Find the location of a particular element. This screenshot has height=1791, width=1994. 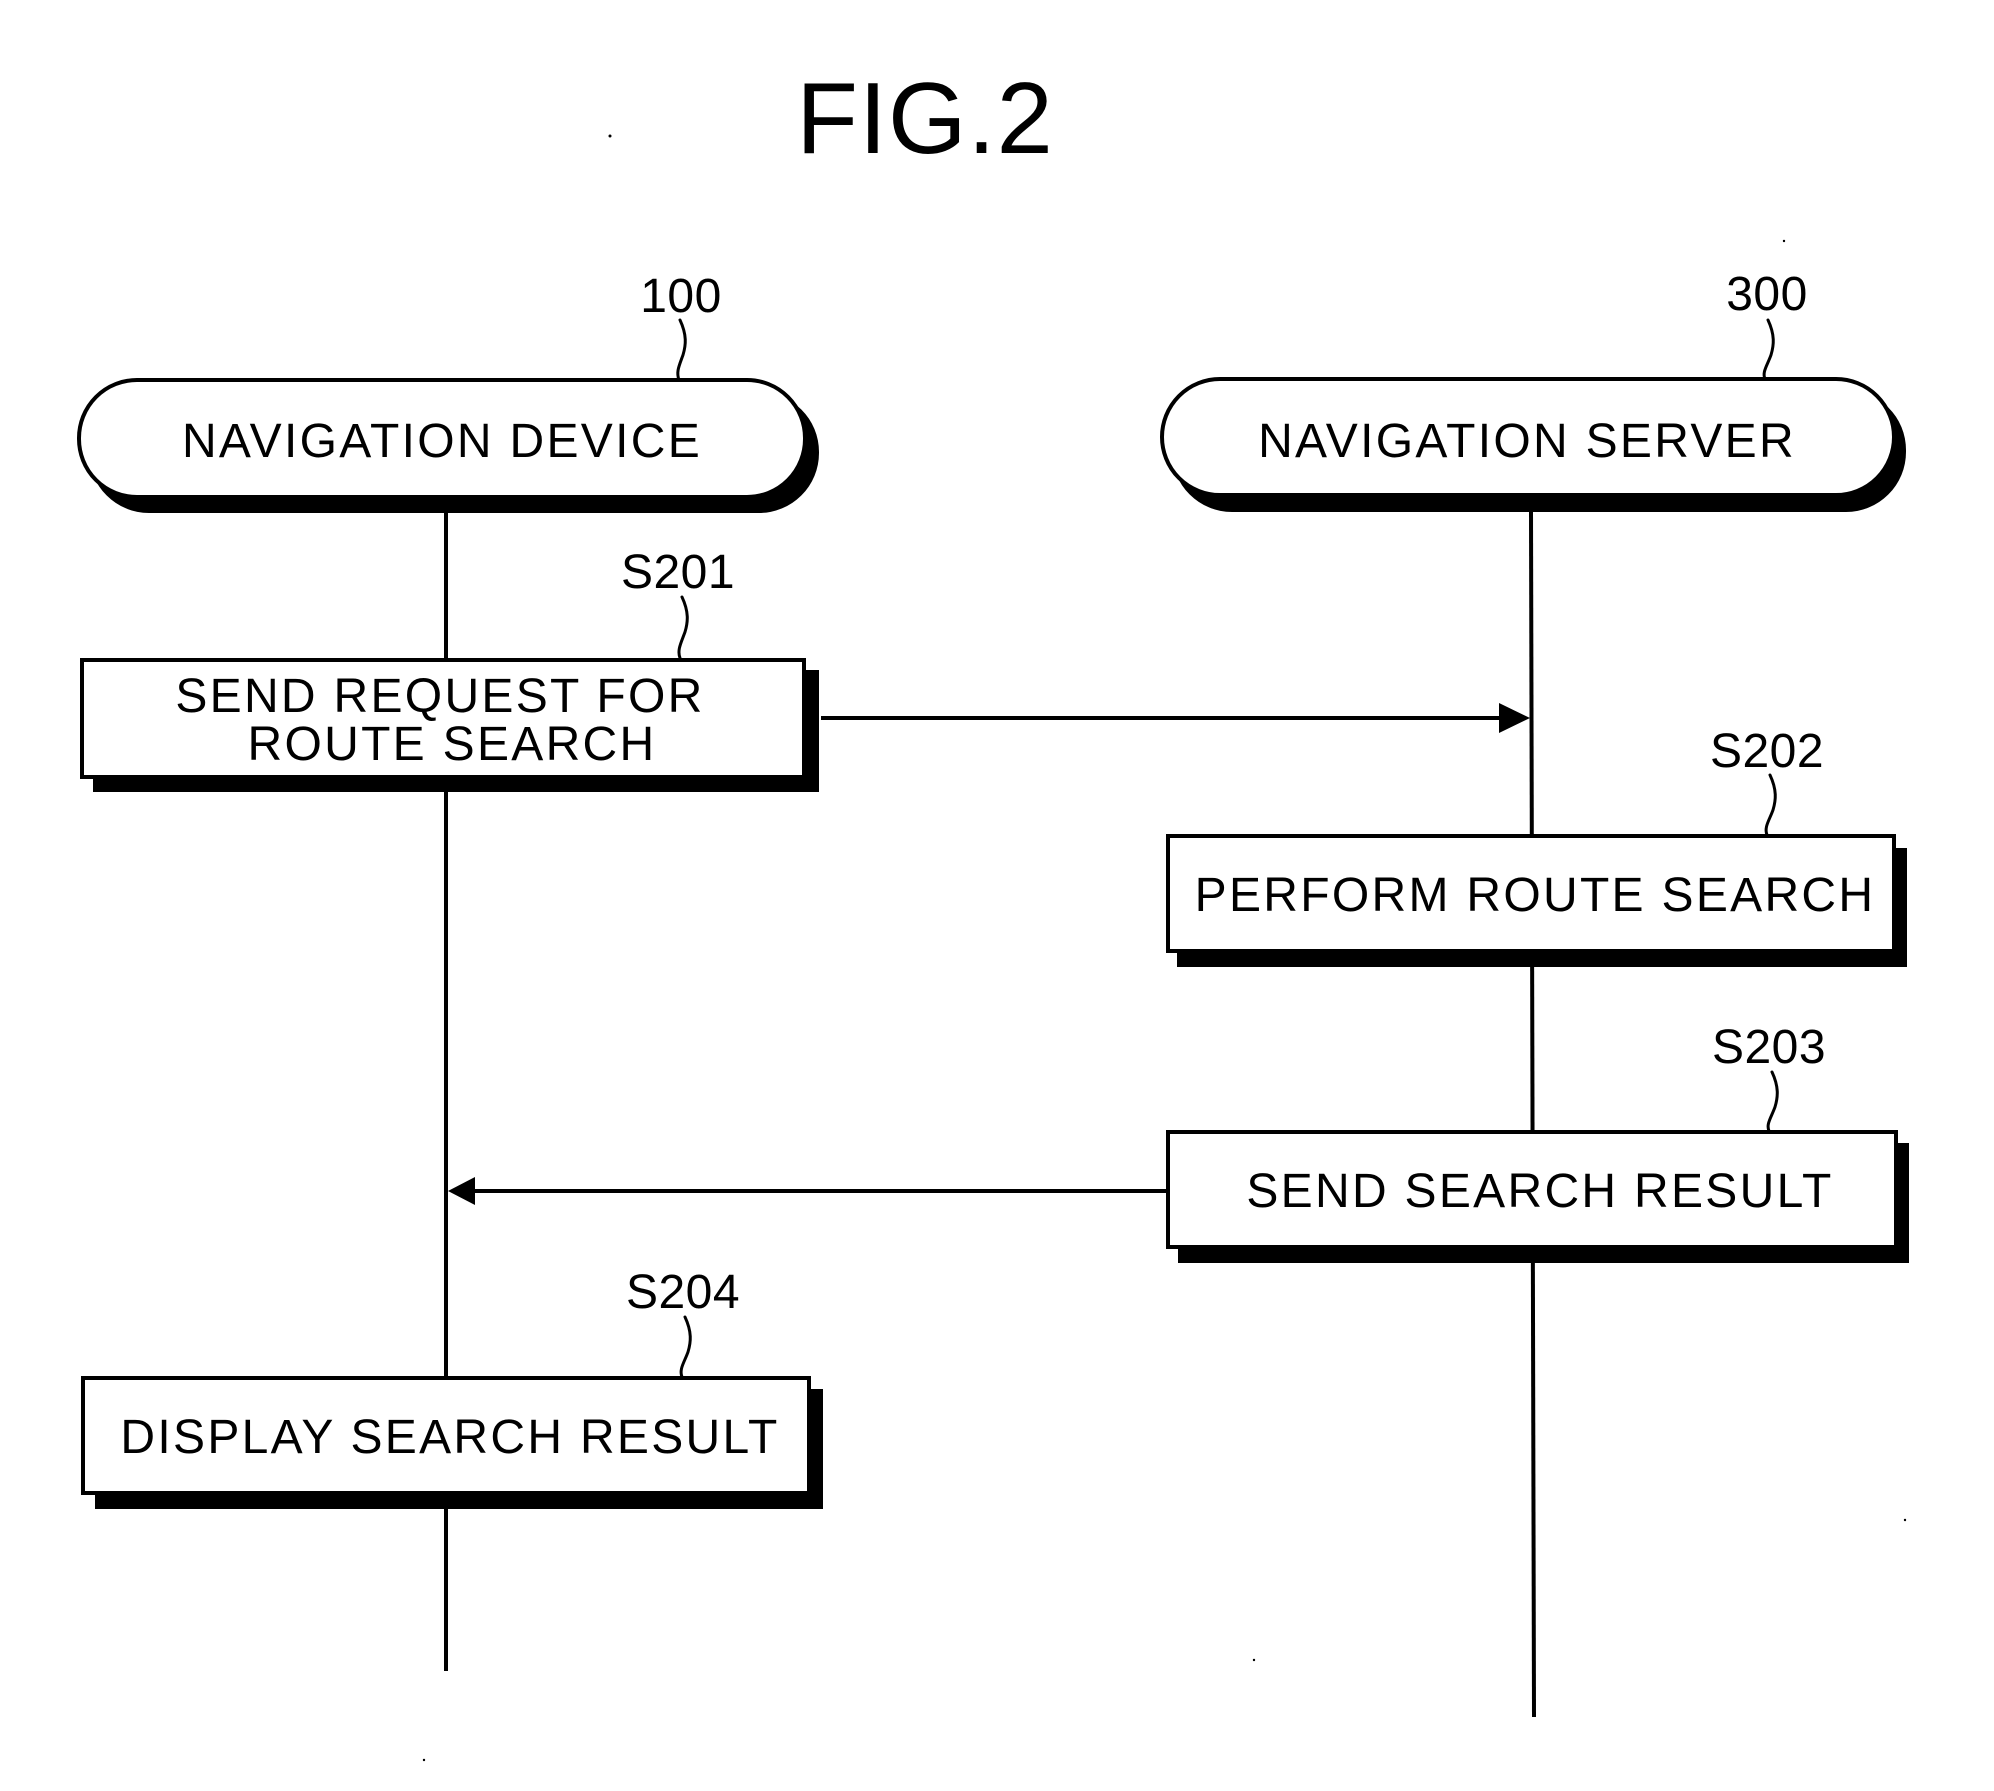

step-s202: PERFORM ROUTE SEARCH is located at coordinates (1536, 900).